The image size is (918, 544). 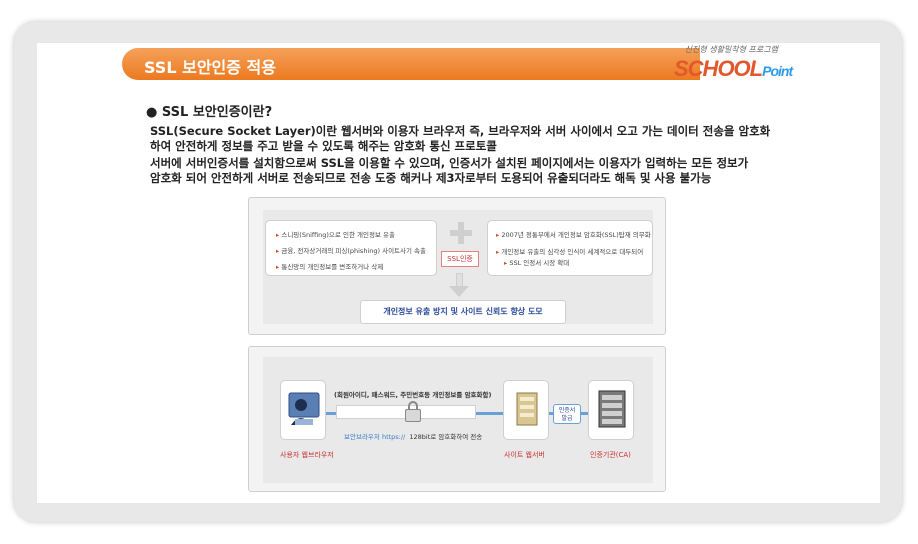 I want to click on policy-item: 개인정보 유출의 심각성 인식이 세계적으로 대두되어, so click(x=569, y=251).